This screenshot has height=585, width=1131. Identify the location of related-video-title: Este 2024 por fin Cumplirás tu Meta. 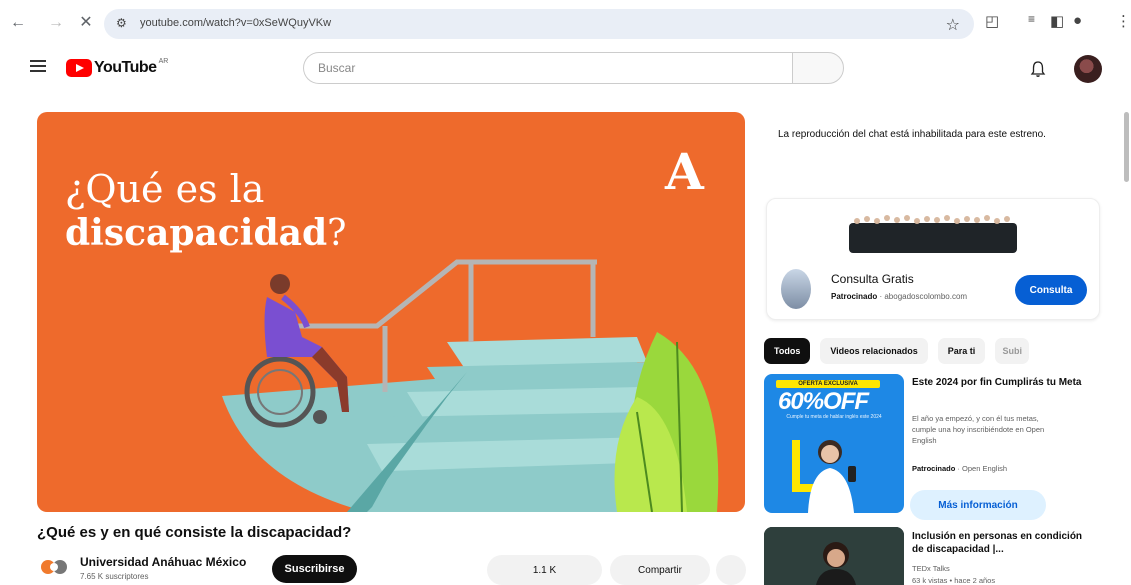
(999, 382).